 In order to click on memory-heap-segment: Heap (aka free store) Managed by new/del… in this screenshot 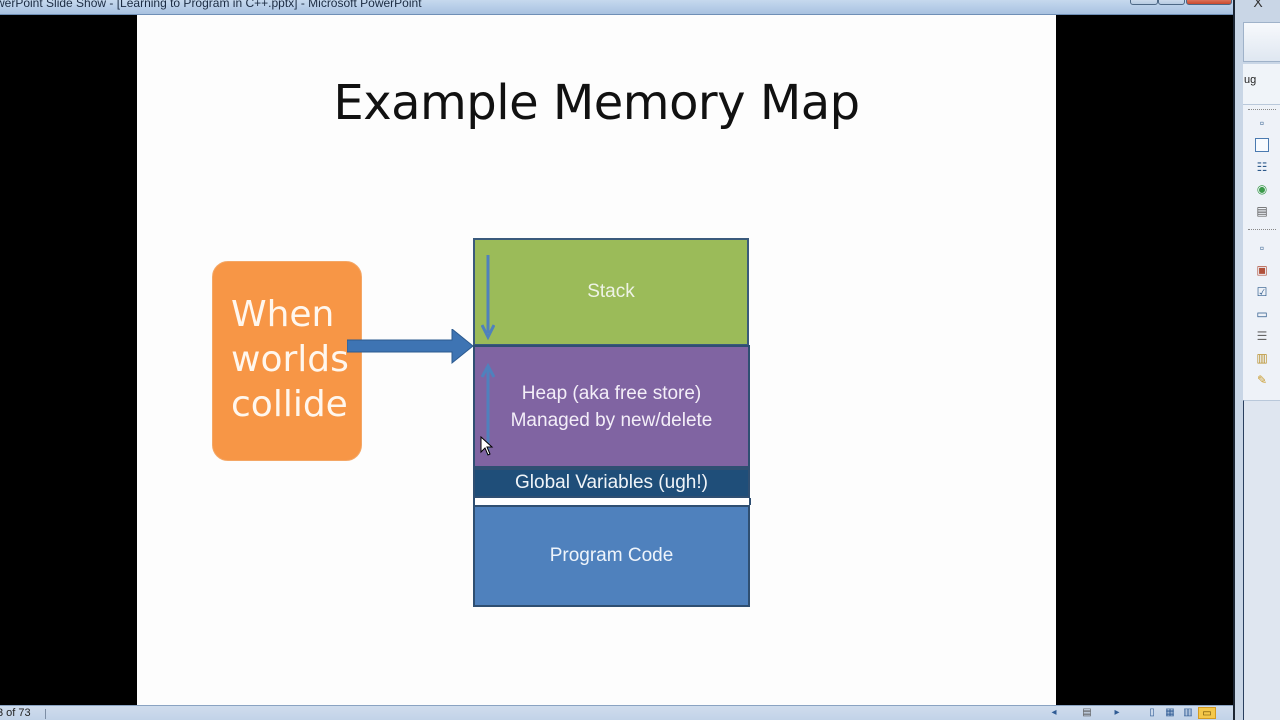, I will do `click(611, 406)`.